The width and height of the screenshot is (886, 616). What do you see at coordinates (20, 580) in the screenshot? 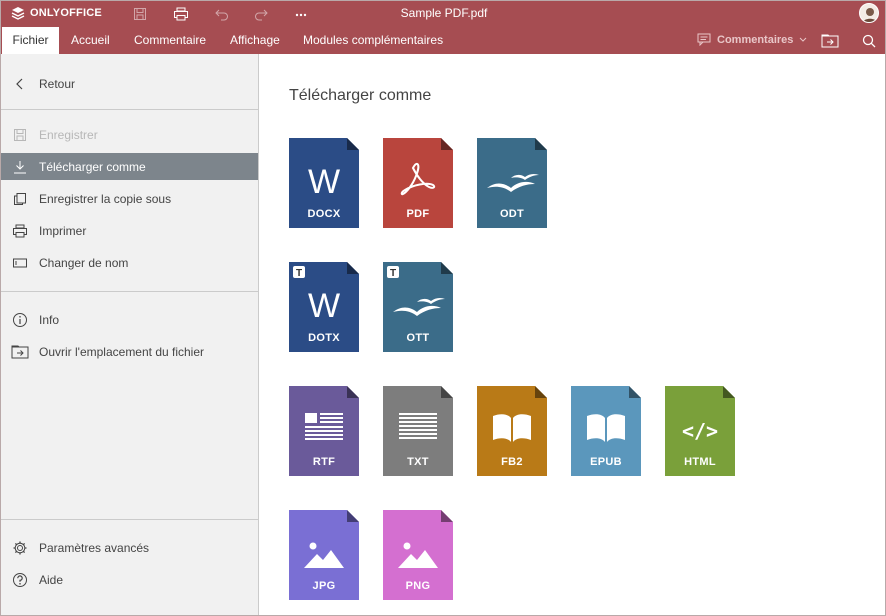
I see `help-icon` at bounding box center [20, 580].